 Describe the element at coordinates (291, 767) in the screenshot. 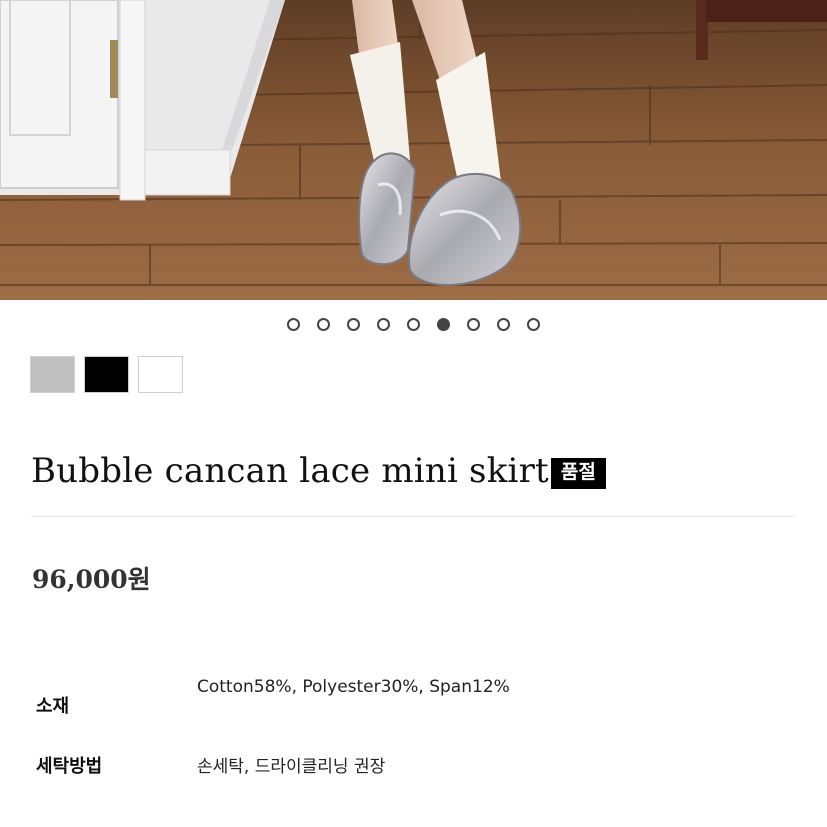

I see `care-value: 손세탁, 드라이클리닝 권장` at that location.